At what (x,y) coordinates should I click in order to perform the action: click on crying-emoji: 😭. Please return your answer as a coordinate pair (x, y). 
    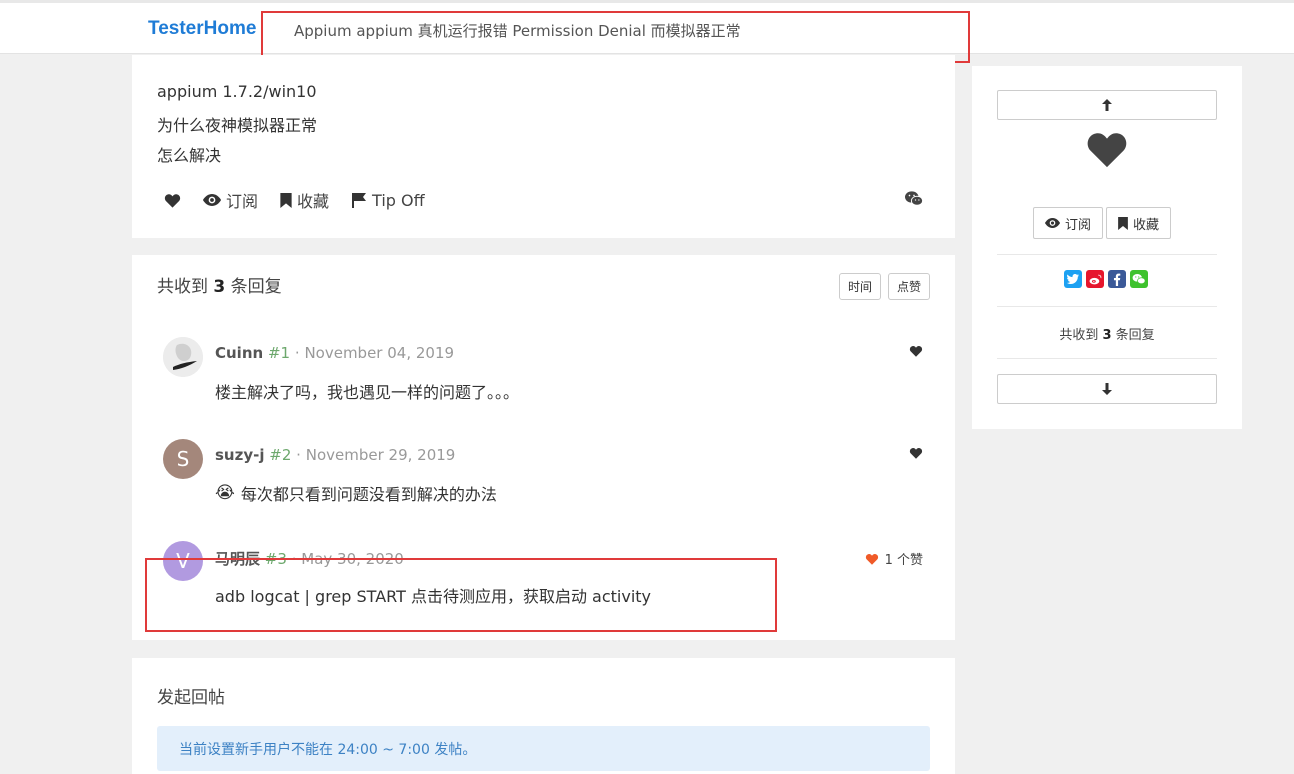
    Looking at the image, I should click on (225, 493).